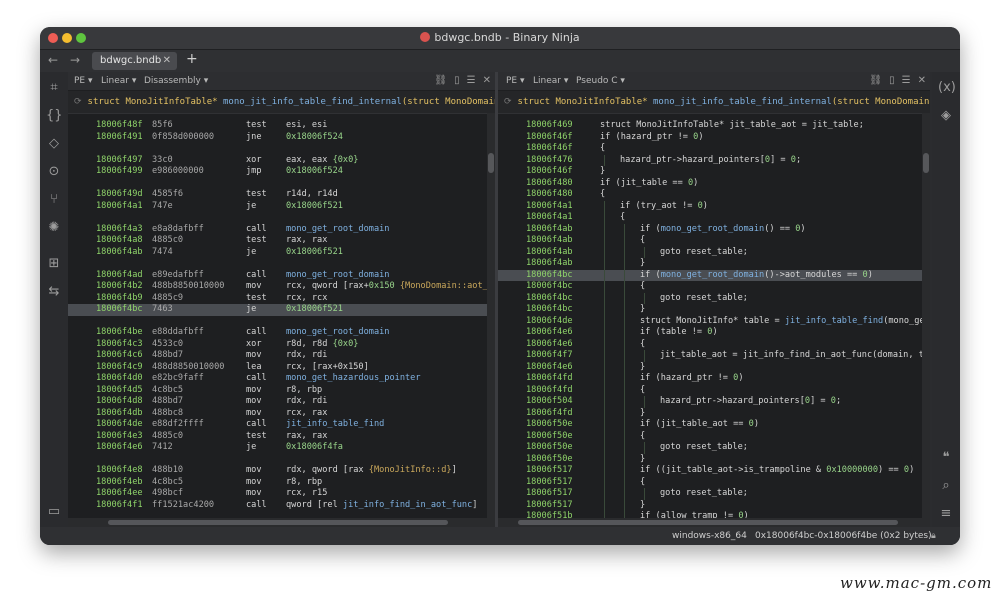 This screenshot has width=1000, height=598. What do you see at coordinates (692, 160) in the screenshot?
I see `code-token: hazard_ptr->hazard_pointers[` at bounding box center [692, 160].